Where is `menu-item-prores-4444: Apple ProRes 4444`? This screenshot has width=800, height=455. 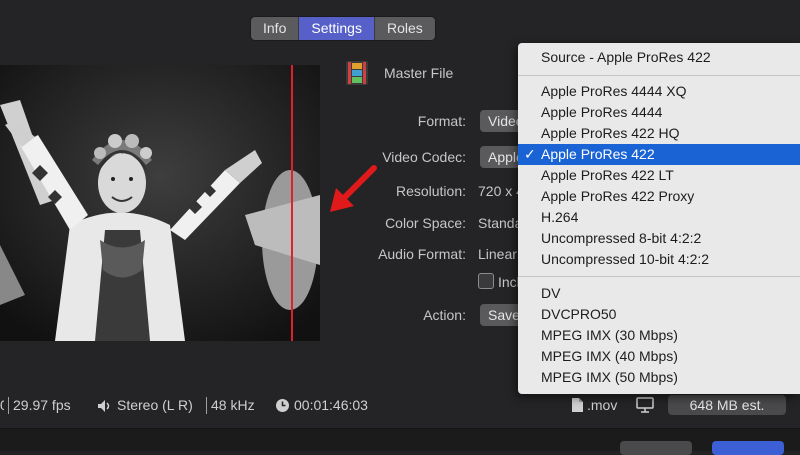
menu-item-prores-4444: Apple ProRes 4444 is located at coordinates (659, 112).